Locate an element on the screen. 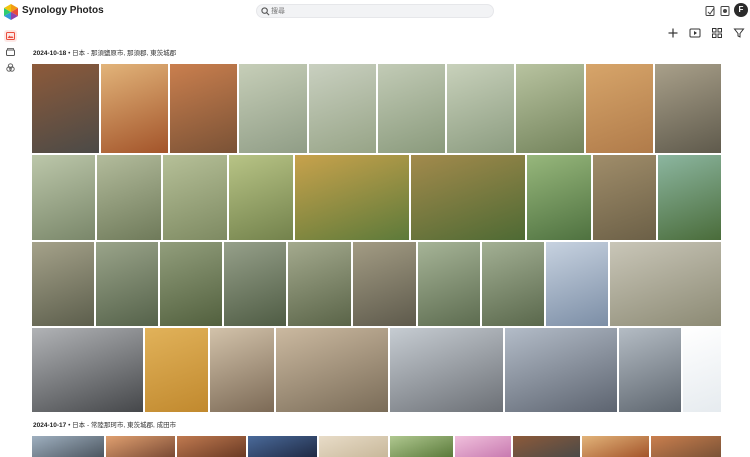 Image resolution: width=750 pixels, height=457 pixels. view-grid-icon is located at coordinates (717, 33).